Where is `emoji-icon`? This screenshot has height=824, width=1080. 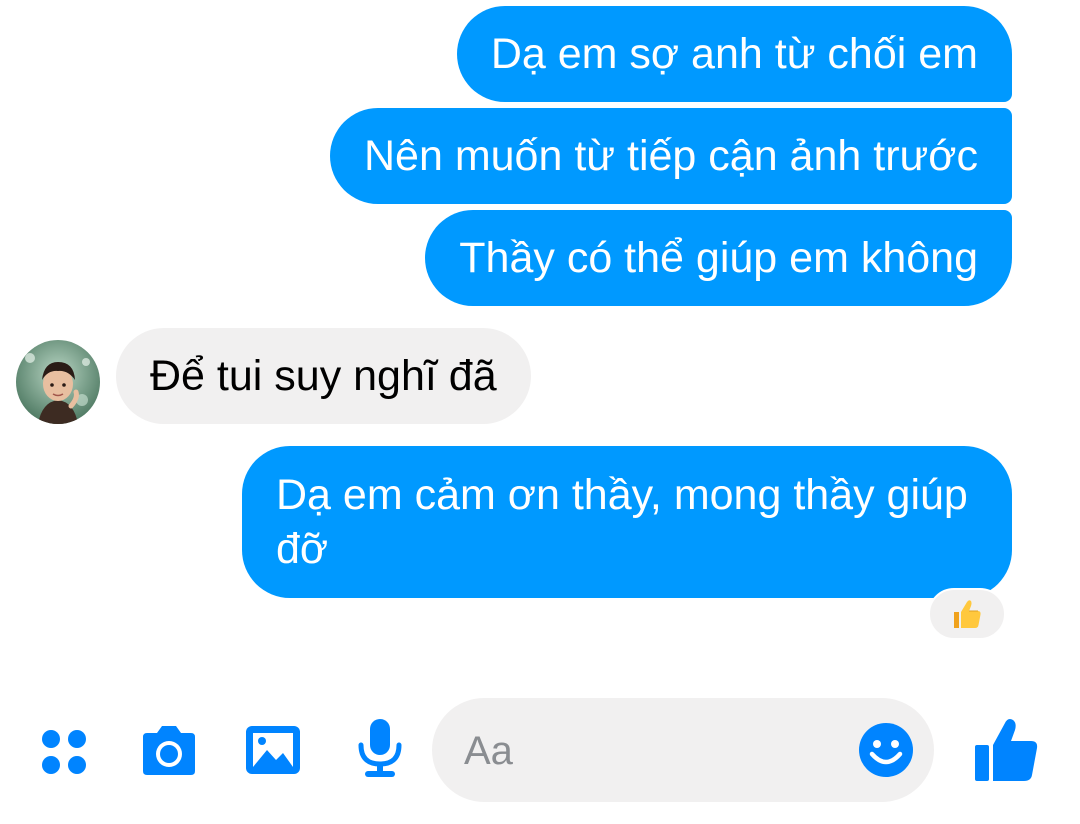 emoji-icon is located at coordinates (886, 750).